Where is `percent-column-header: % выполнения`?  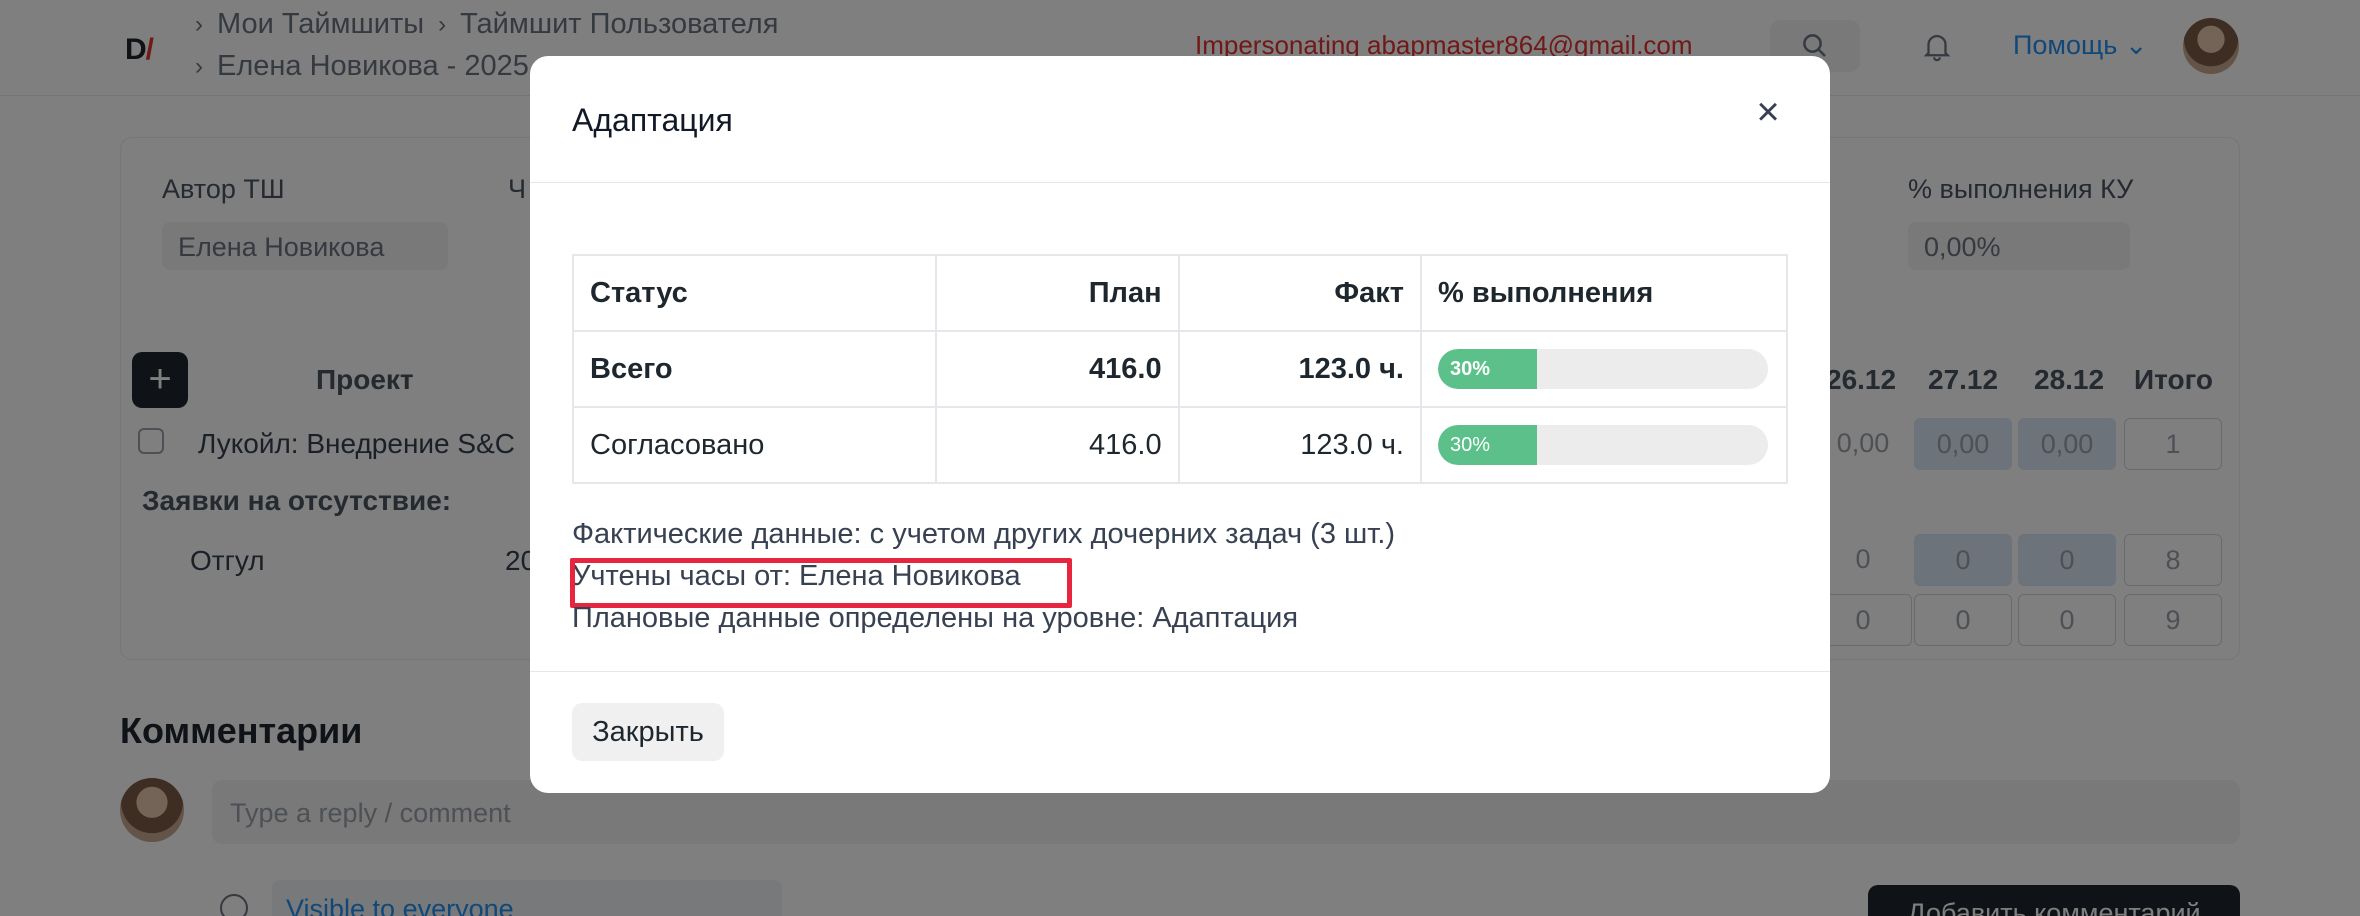
percent-column-header: % выполнения is located at coordinates (1604, 293).